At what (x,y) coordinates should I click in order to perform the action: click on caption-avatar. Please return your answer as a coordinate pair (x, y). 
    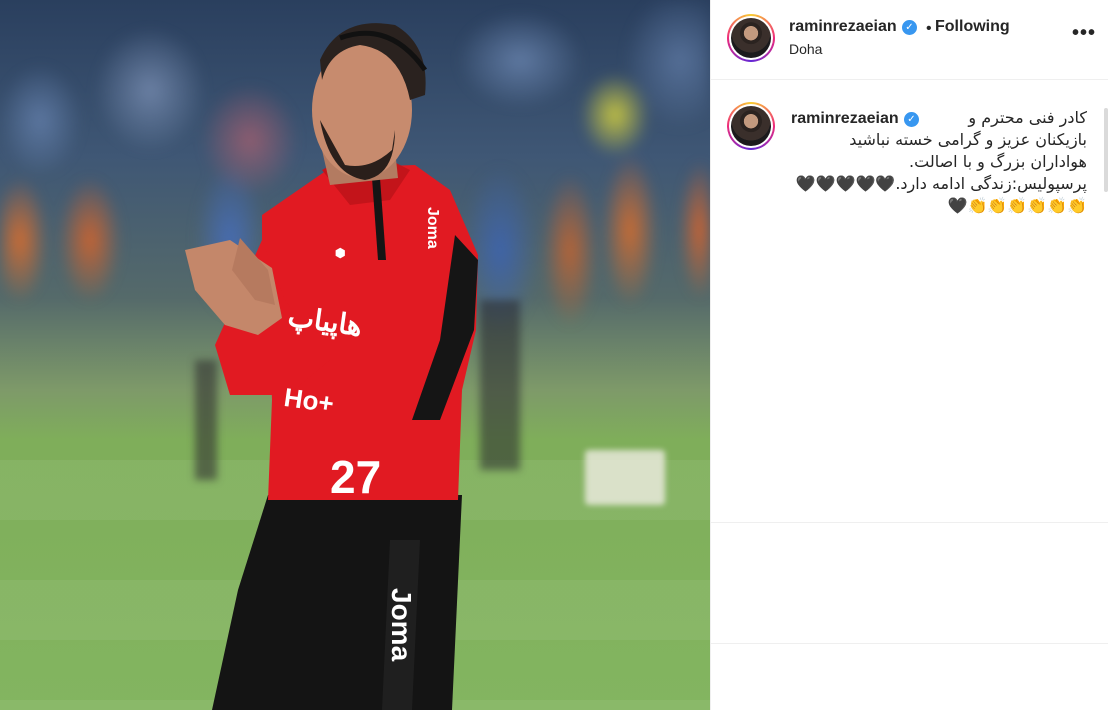
    Looking at the image, I should click on (751, 126).